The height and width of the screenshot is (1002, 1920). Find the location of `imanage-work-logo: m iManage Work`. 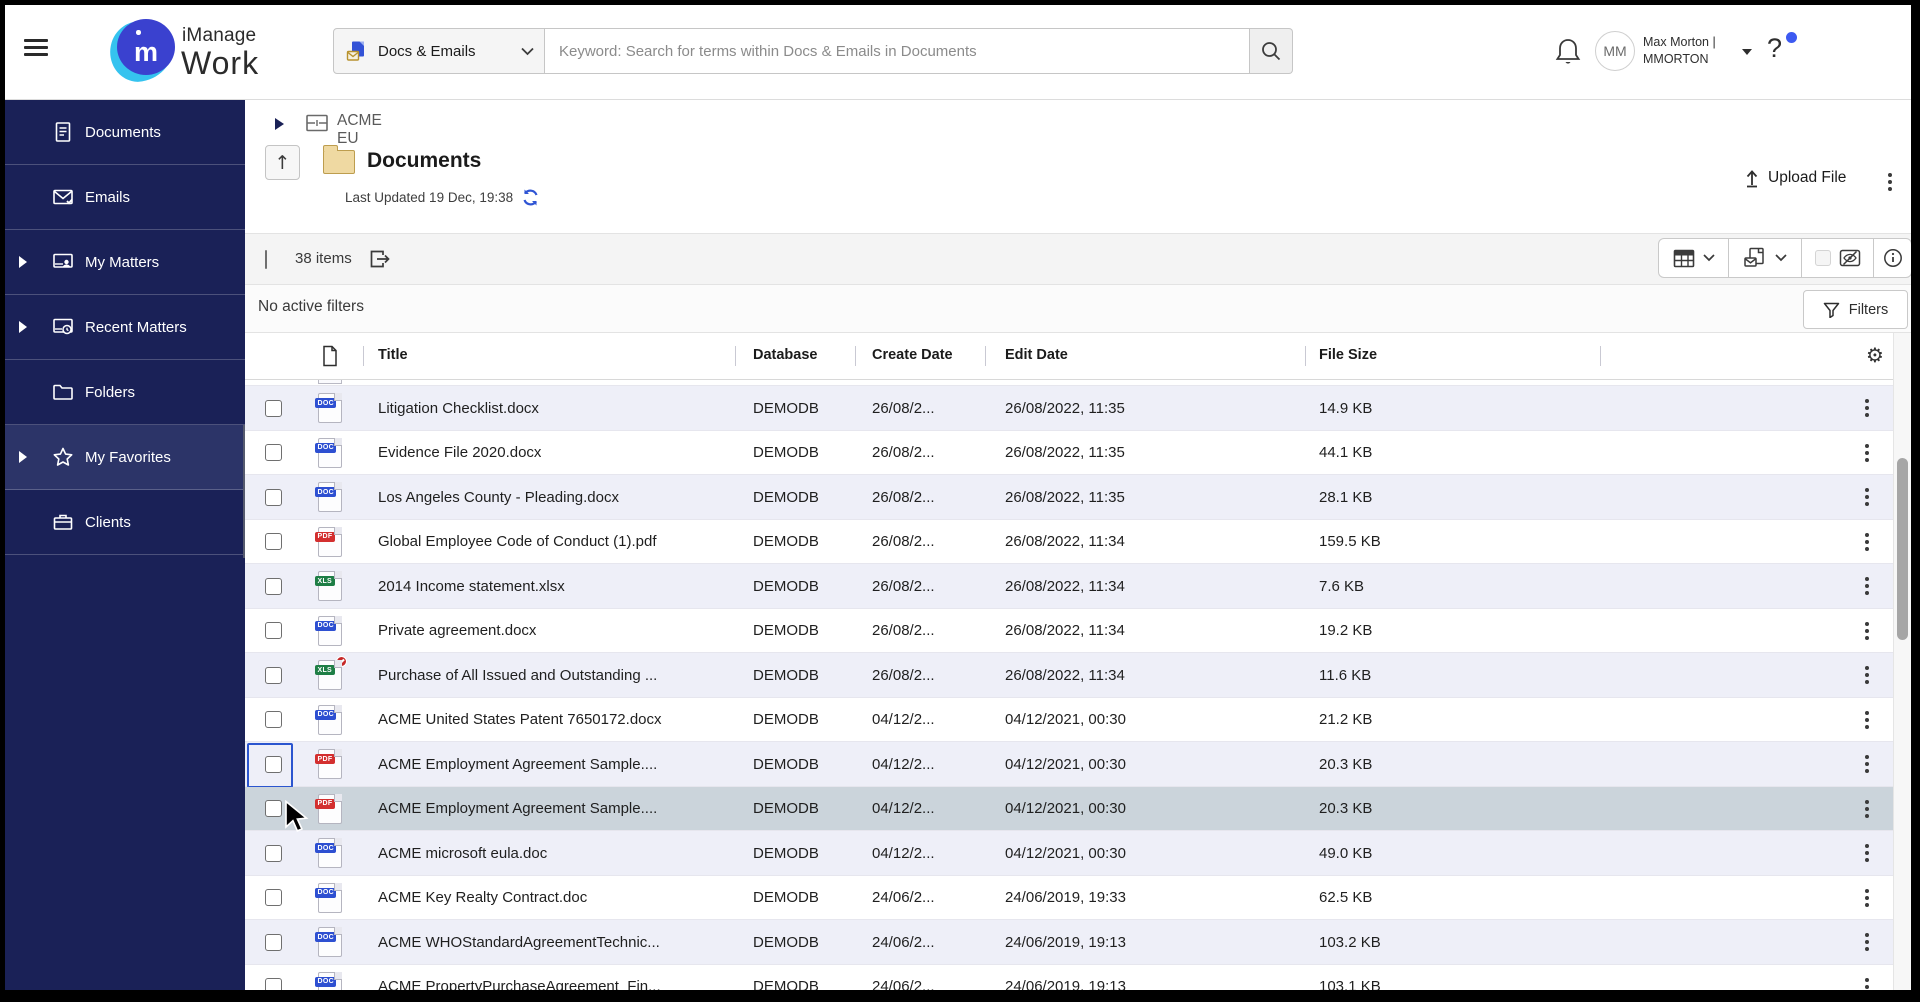

imanage-work-logo: m iManage Work is located at coordinates (192, 51).